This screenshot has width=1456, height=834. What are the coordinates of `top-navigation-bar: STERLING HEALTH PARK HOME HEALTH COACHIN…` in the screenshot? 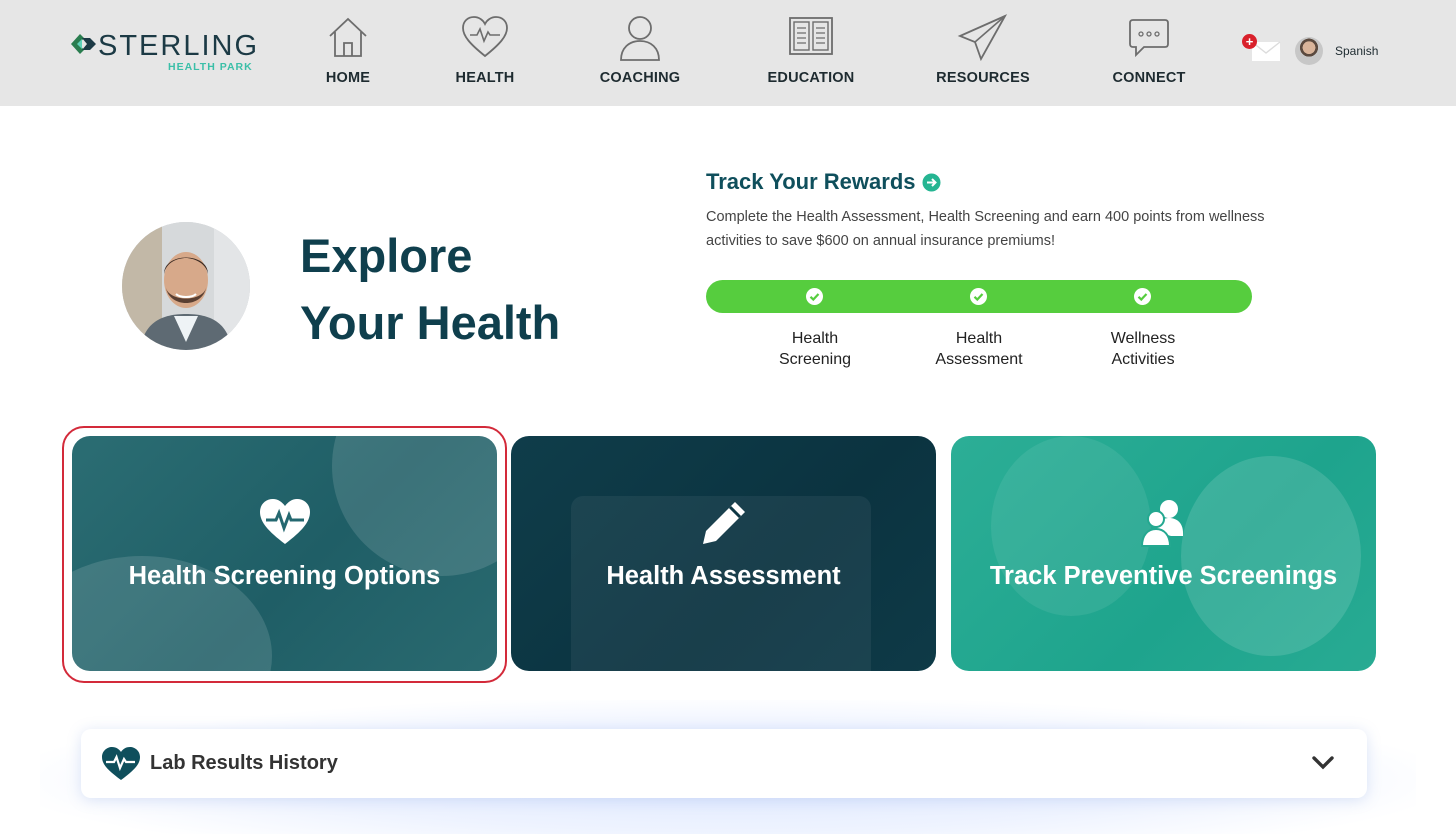 It's located at (728, 53).